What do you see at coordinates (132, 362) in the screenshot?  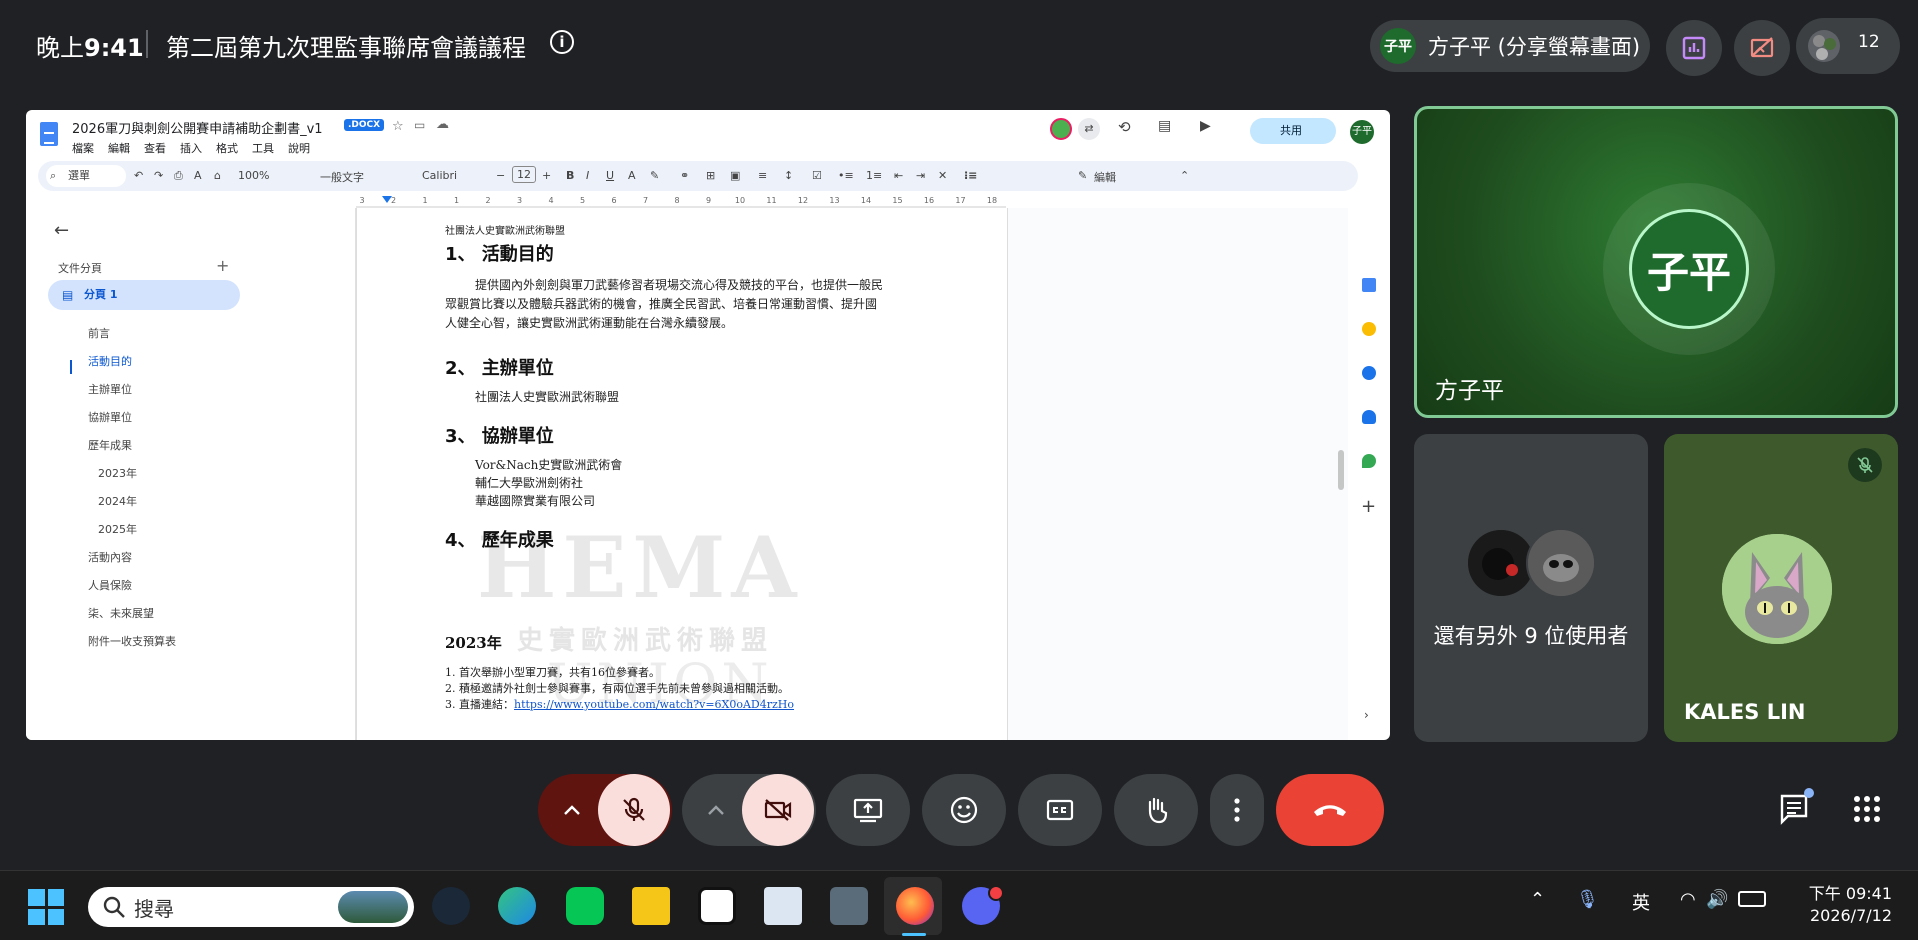 I see `outline-item-active: 活動目的` at bounding box center [132, 362].